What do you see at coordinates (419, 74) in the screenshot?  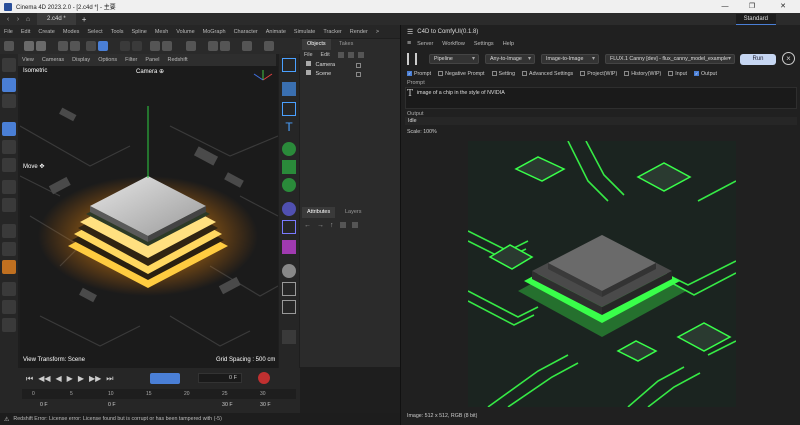 I see `toggle-prompt: ✓ Prompt` at bounding box center [419, 74].